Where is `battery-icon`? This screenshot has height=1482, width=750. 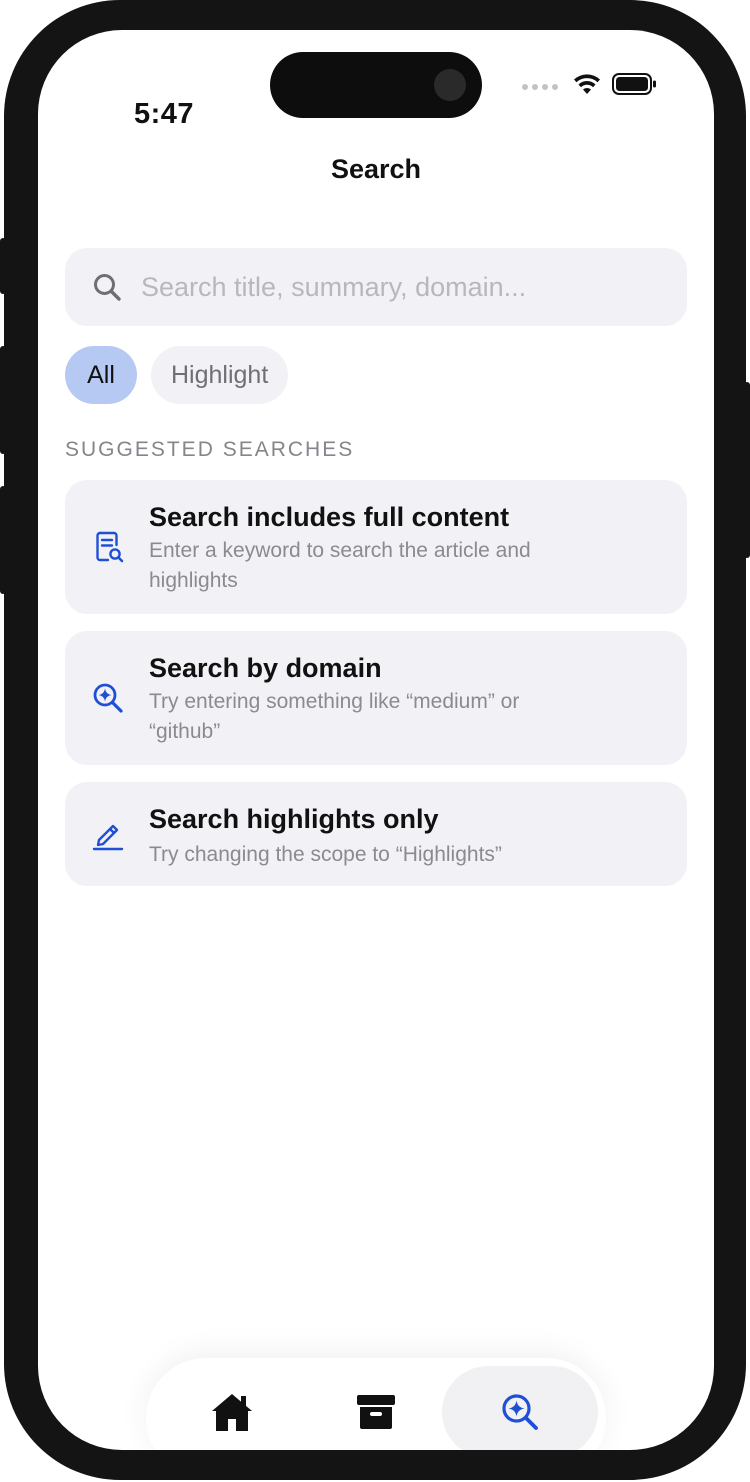 battery-icon is located at coordinates (634, 84).